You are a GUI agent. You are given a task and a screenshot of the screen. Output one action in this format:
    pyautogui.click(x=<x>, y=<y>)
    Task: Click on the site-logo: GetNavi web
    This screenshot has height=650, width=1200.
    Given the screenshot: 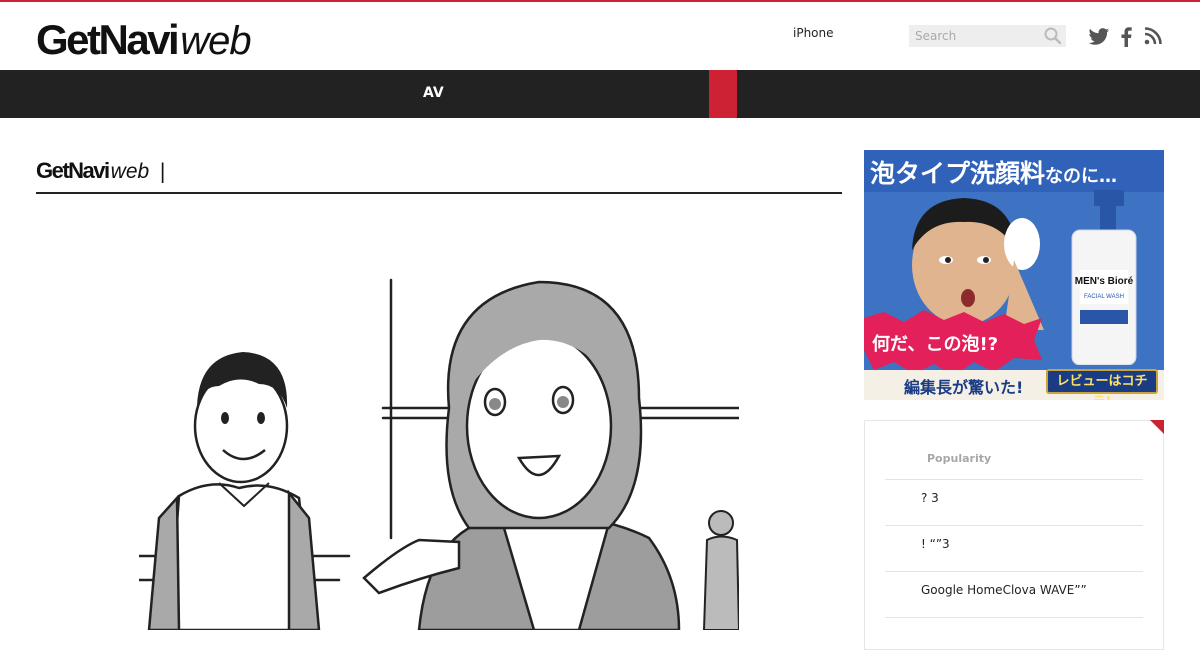 What is the action you would take?
    pyautogui.click(x=144, y=39)
    